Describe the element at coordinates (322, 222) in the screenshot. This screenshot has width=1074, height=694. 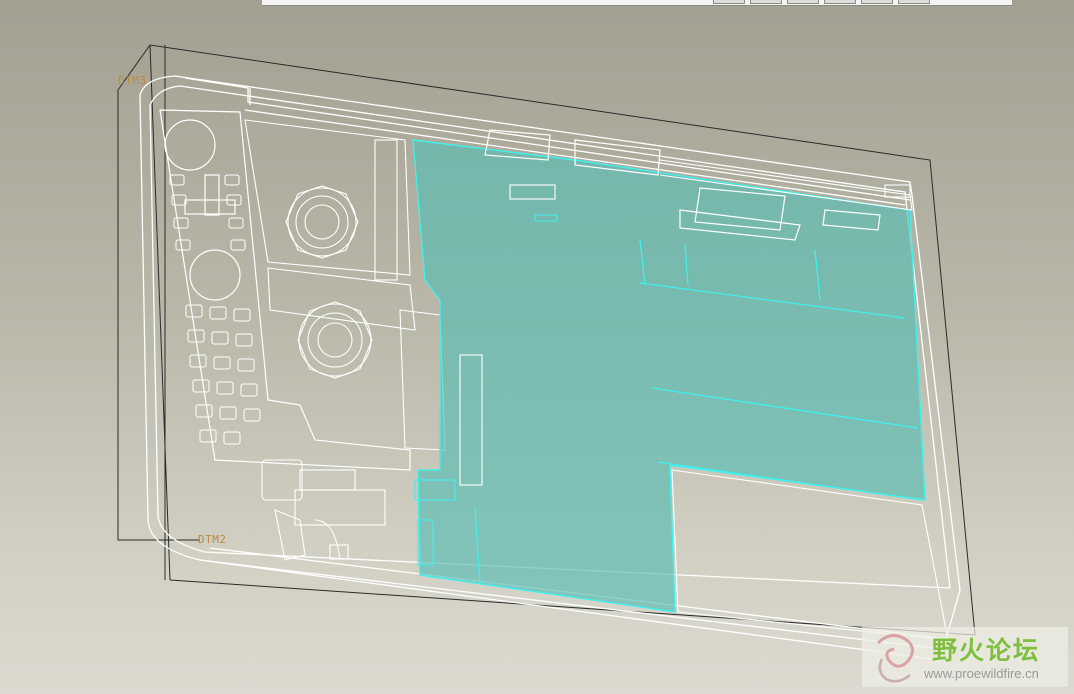
I see `gear-boss-upper` at that location.